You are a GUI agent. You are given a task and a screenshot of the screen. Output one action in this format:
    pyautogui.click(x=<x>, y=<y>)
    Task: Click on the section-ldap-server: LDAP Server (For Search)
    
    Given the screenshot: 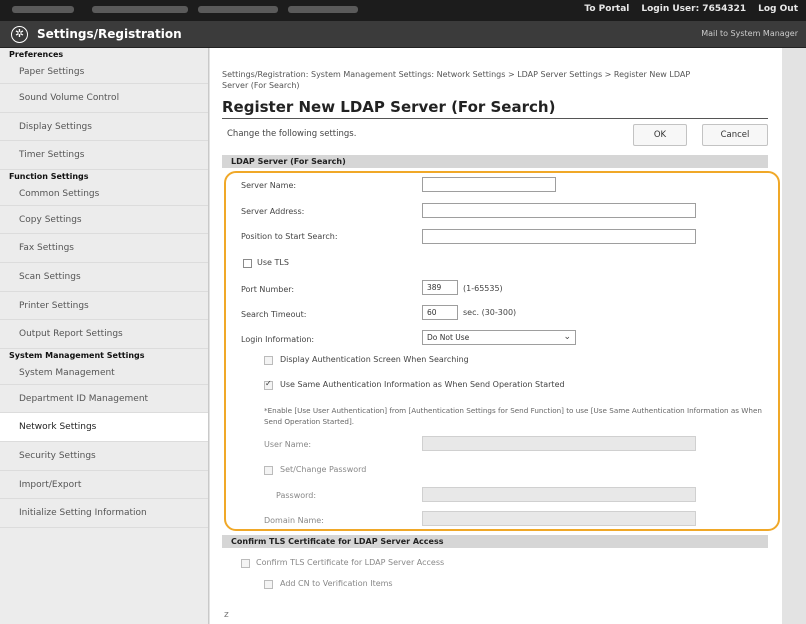 What is the action you would take?
    pyautogui.click(x=495, y=161)
    